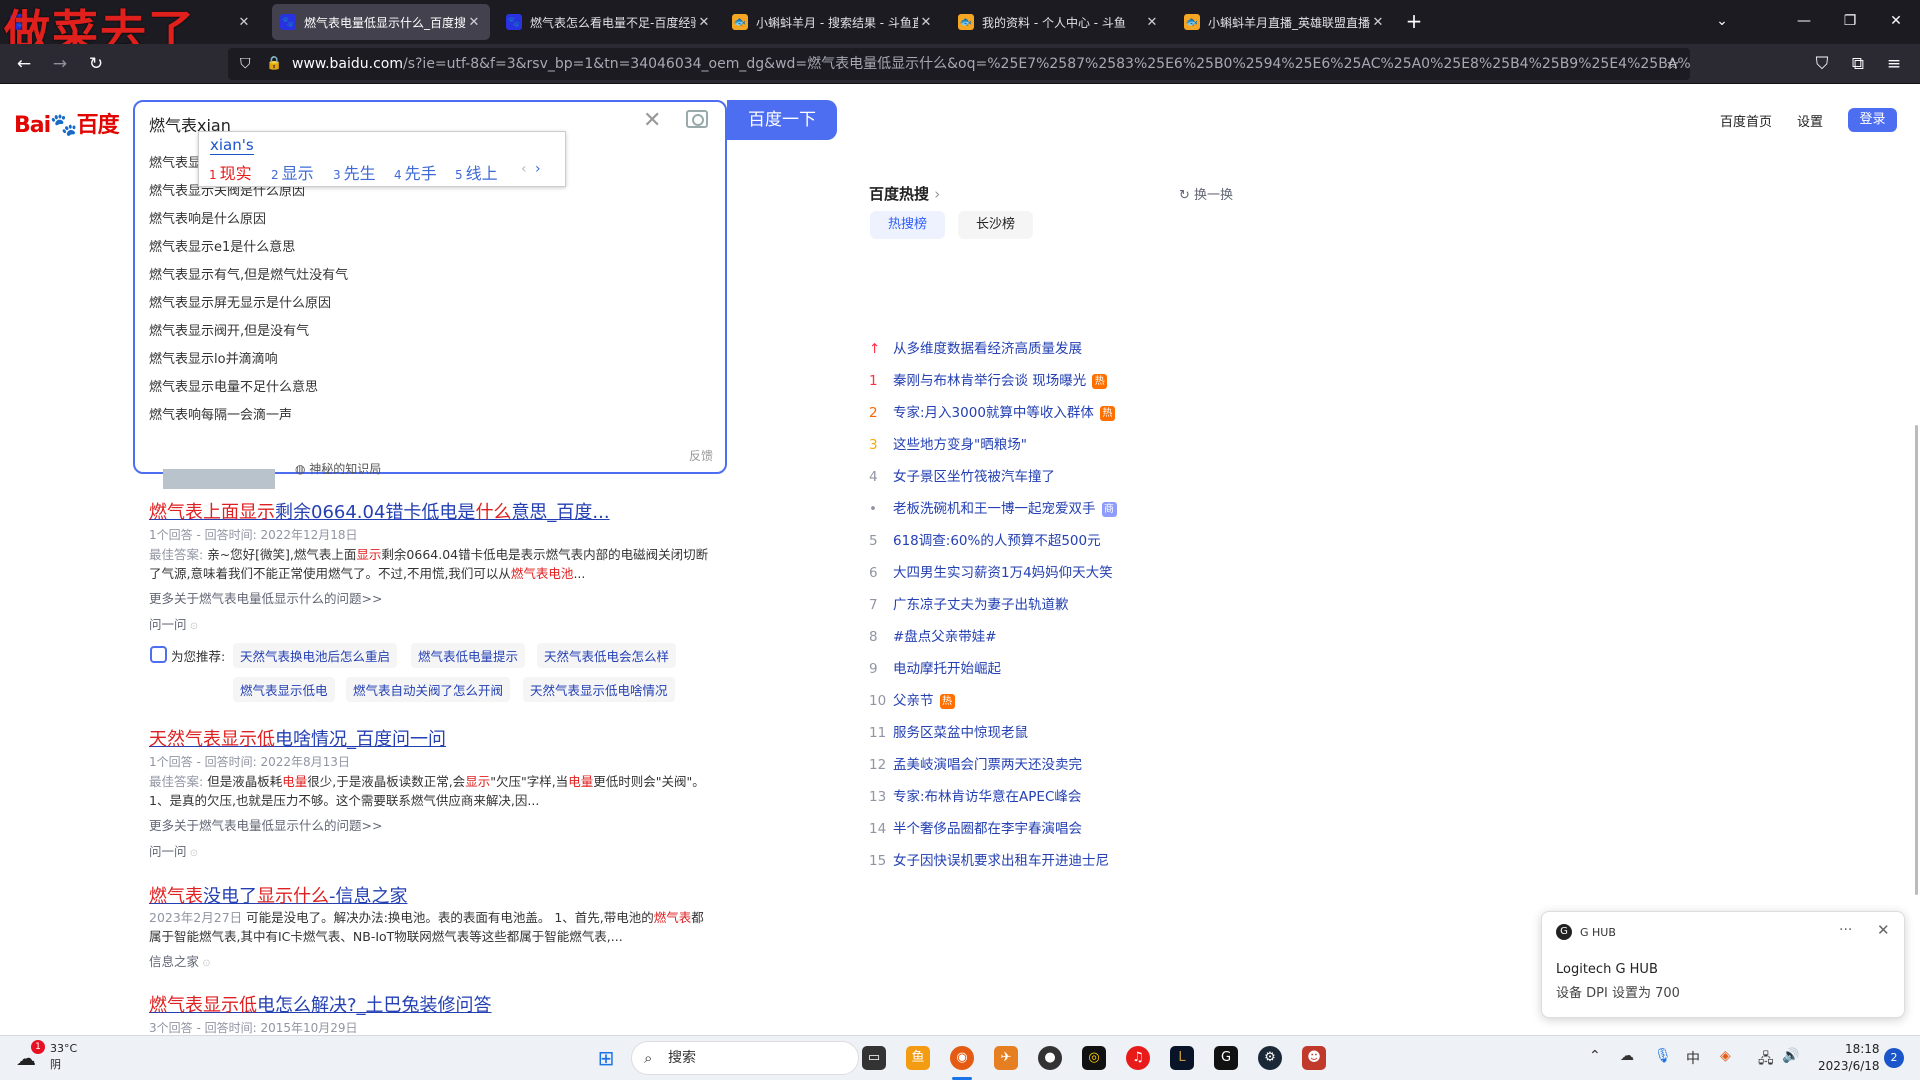 This screenshot has width=1920, height=1080. What do you see at coordinates (1845, 930) in the screenshot?
I see `more-icon: ···` at bounding box center [1845, 930].